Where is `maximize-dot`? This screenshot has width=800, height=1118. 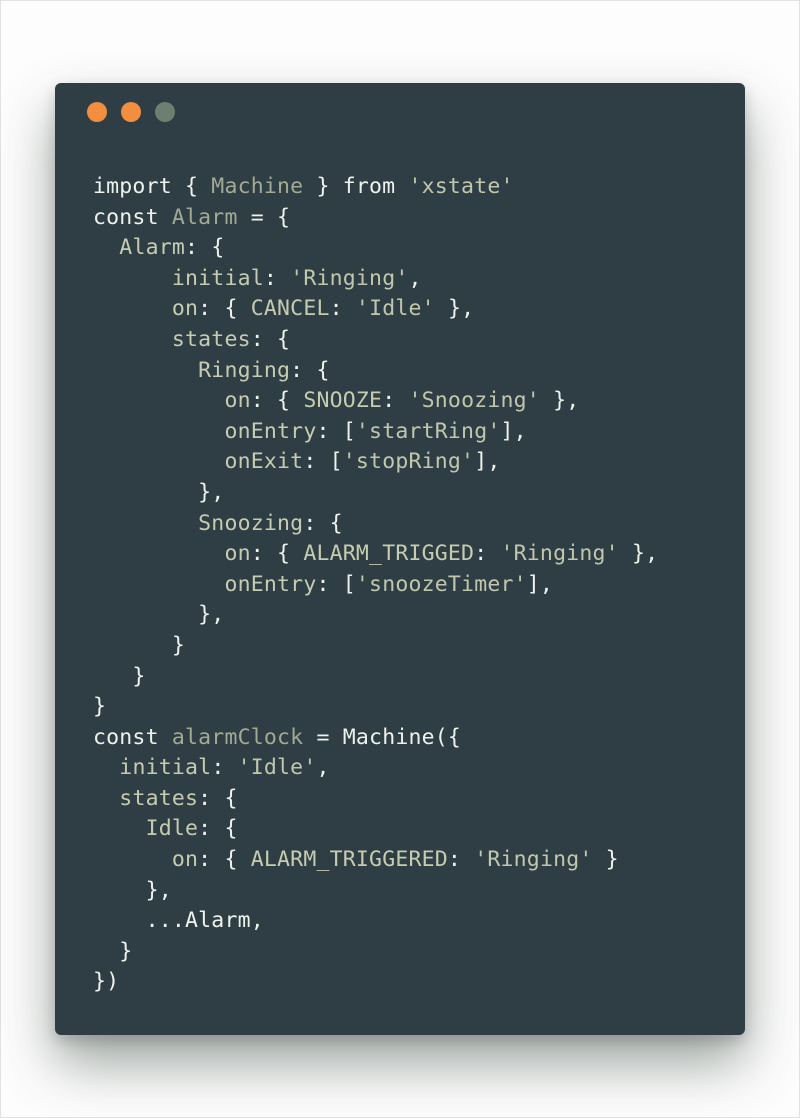 maximize-dot is located at coordinates (165, 112).